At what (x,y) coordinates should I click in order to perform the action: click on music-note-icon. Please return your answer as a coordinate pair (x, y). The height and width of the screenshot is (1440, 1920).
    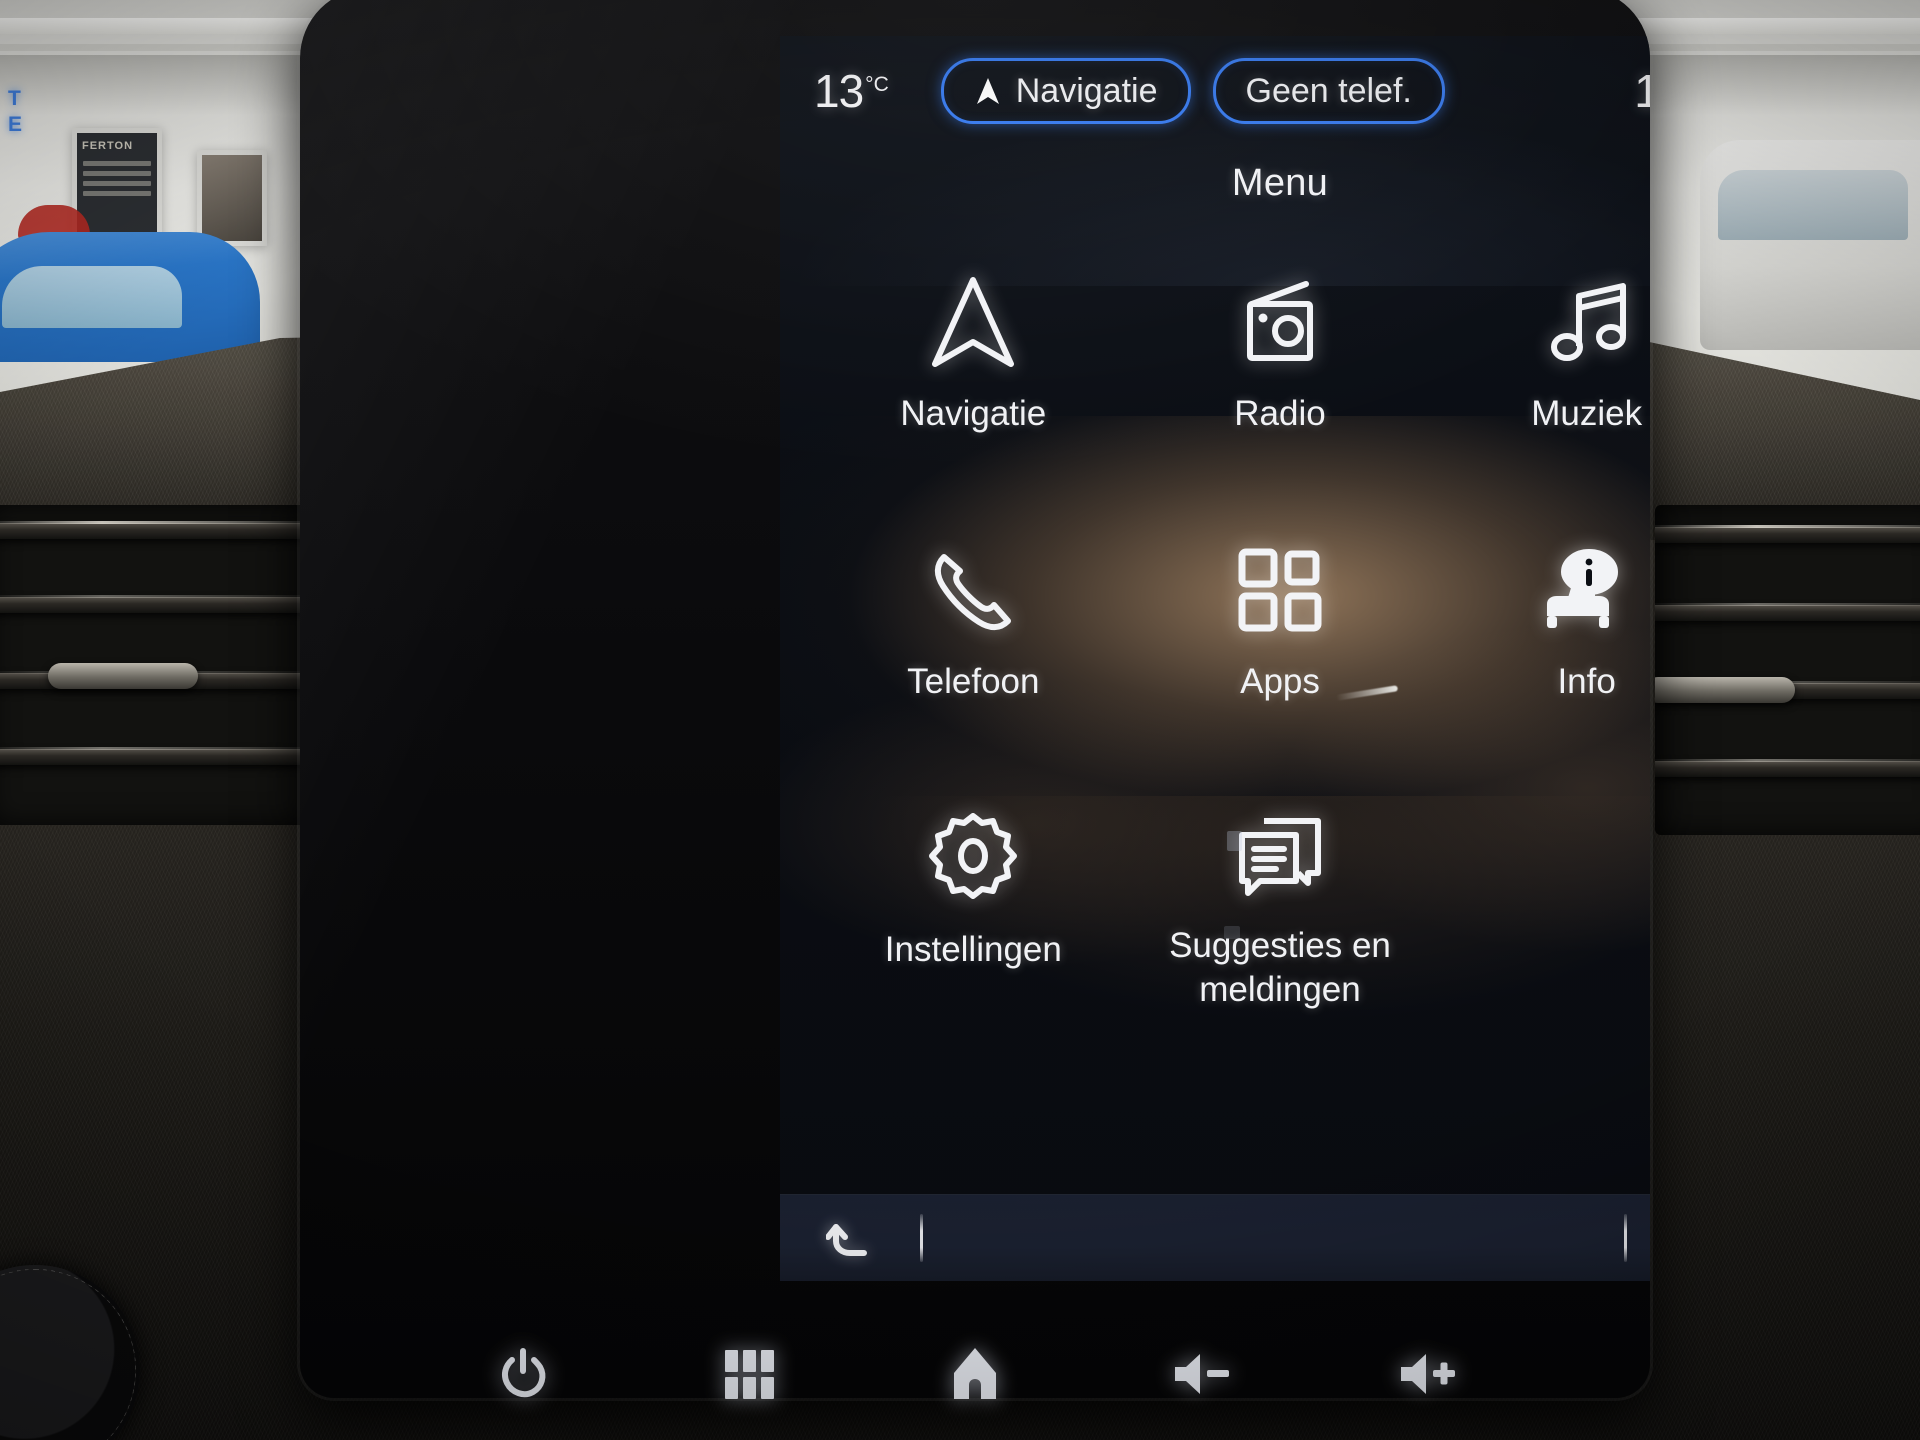
    Looking at the image, I should click on (1587, 322).